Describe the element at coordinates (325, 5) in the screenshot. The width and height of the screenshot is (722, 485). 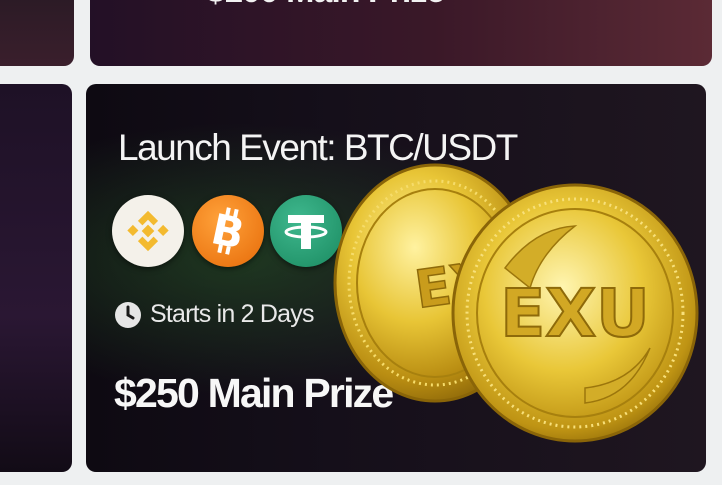
I see `top-card-prize-text: $100 Main Prize` at that location.